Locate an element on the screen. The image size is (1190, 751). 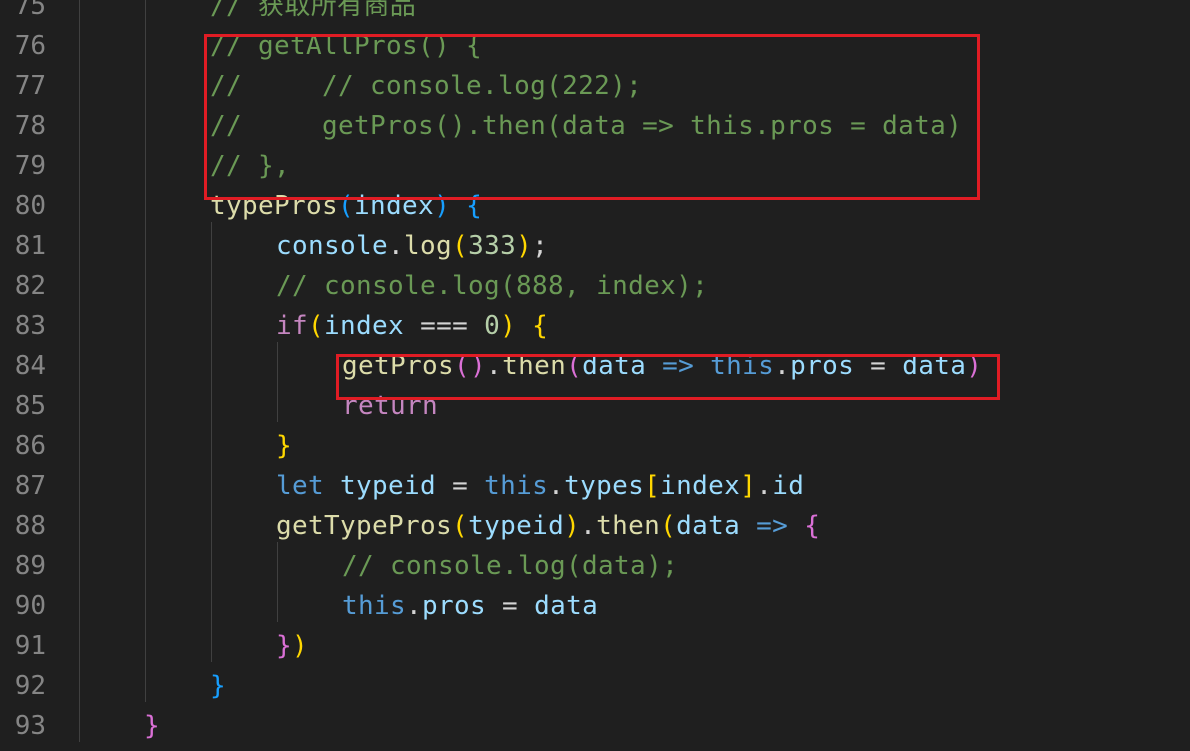
token-b3: } is located at coordinates (218, 686).